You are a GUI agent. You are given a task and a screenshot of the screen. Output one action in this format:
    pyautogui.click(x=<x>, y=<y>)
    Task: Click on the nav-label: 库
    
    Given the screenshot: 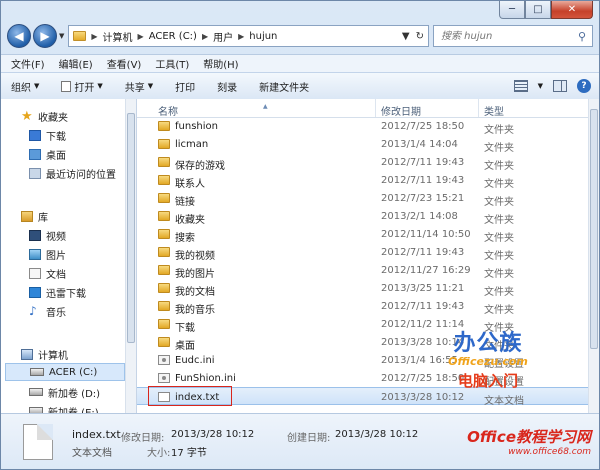 What is the action you would take?
    pyautogui.click(x=43, y=218)
    